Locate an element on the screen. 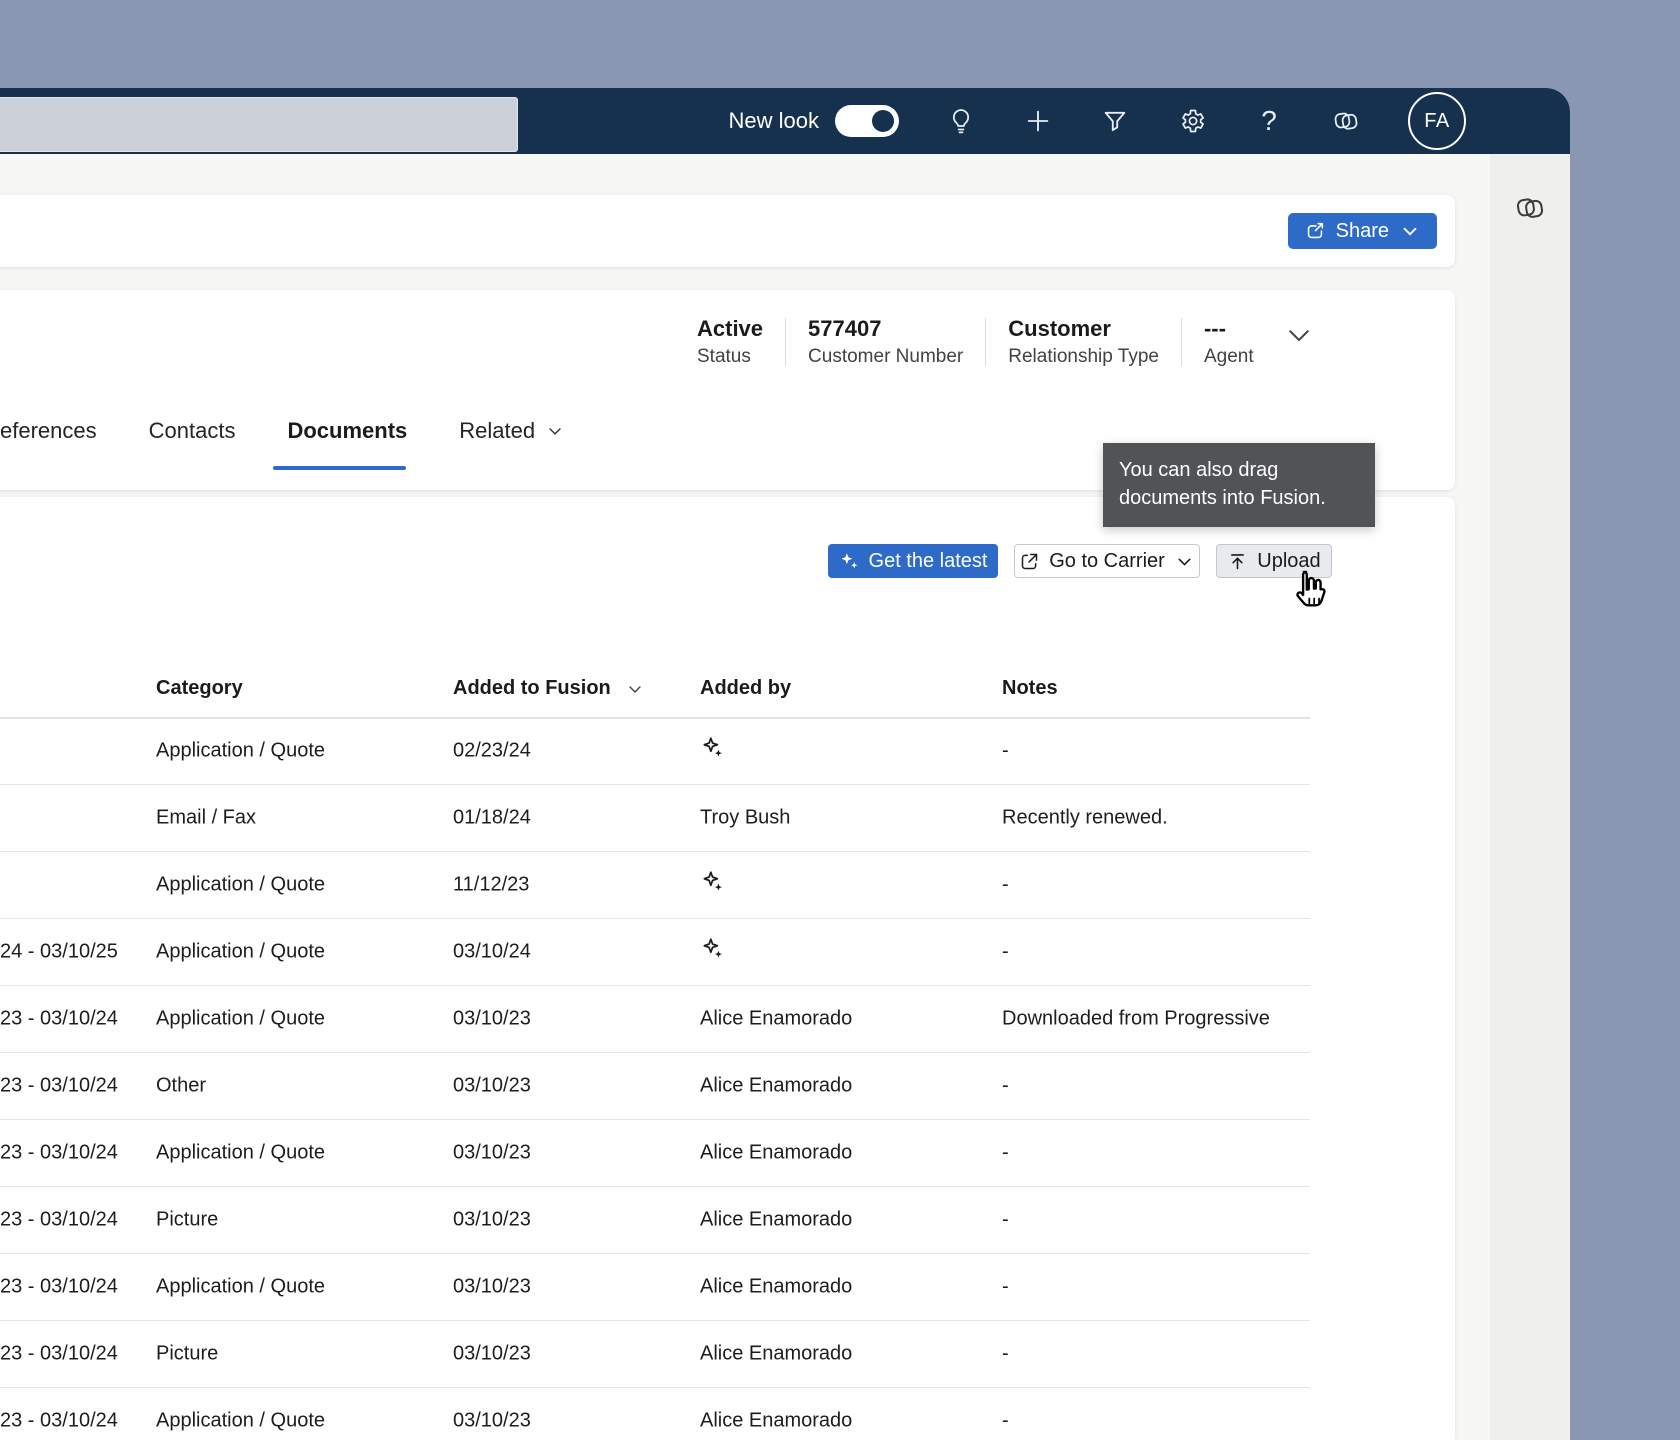 Image resolution: width=1680 pixels, height=1440 pixels. upload-icon is located at coordinates (1237, 561).